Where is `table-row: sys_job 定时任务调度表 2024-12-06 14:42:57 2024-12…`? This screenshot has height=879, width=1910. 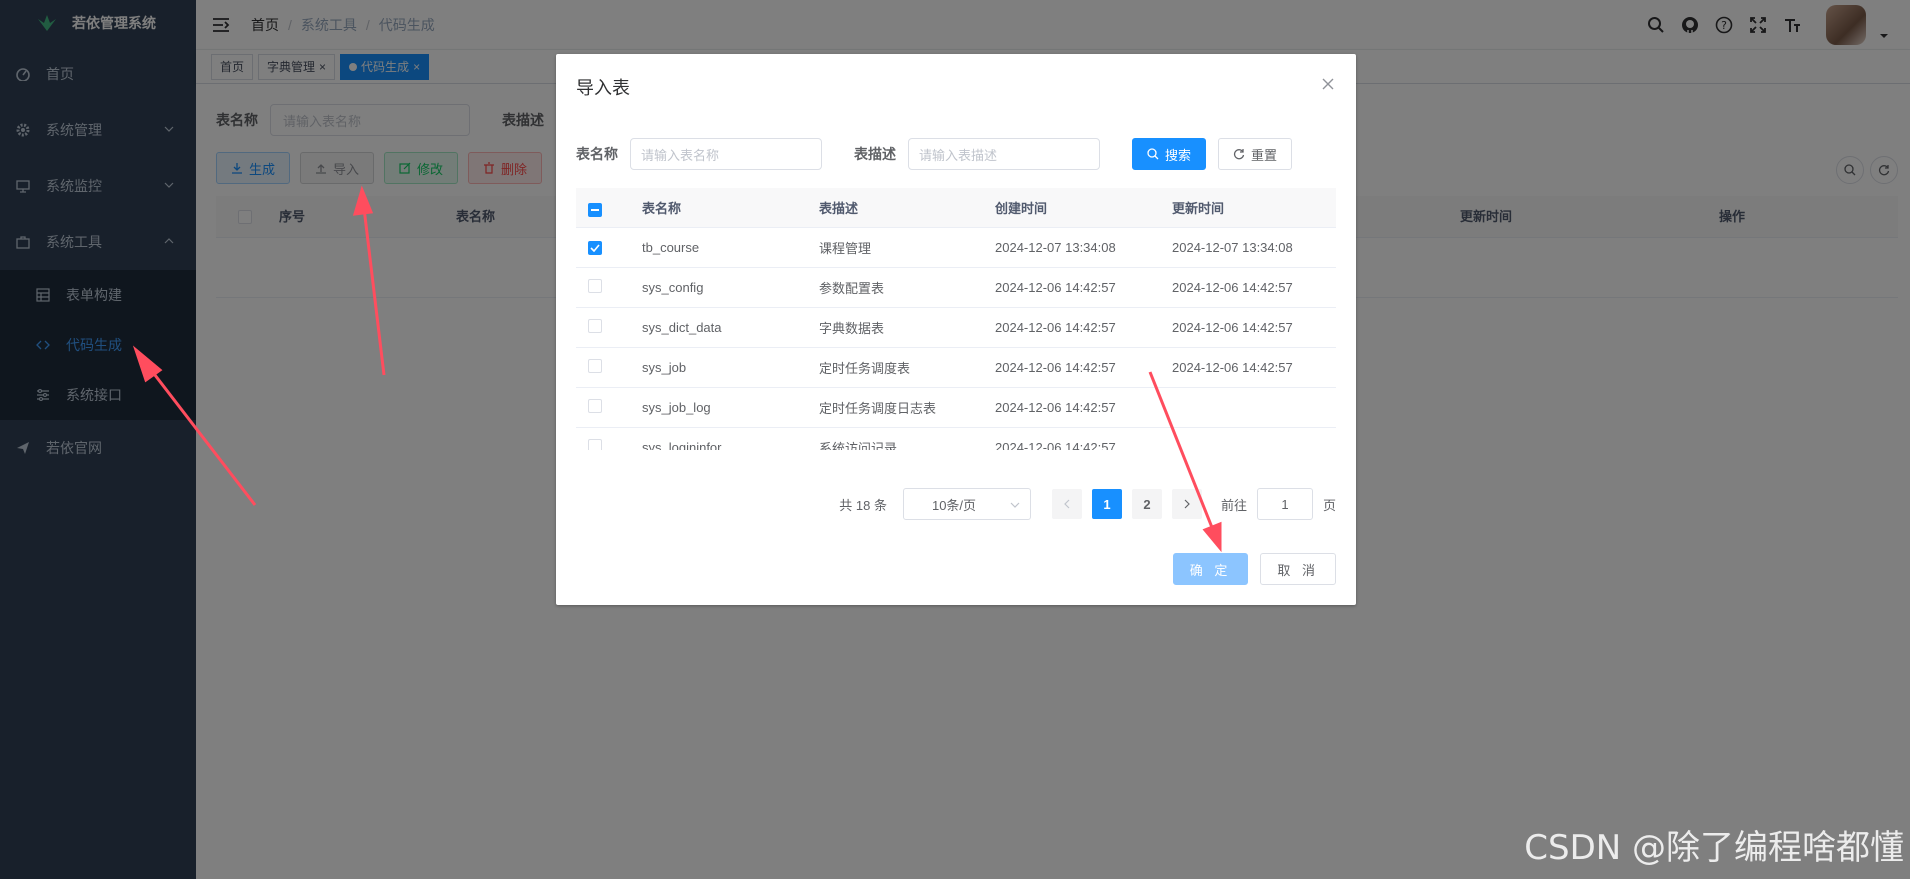 table-row: sys_job 定时任务调度表 2024-12-06 14:42:57 2024-12… is located at coordinates (956, 368).